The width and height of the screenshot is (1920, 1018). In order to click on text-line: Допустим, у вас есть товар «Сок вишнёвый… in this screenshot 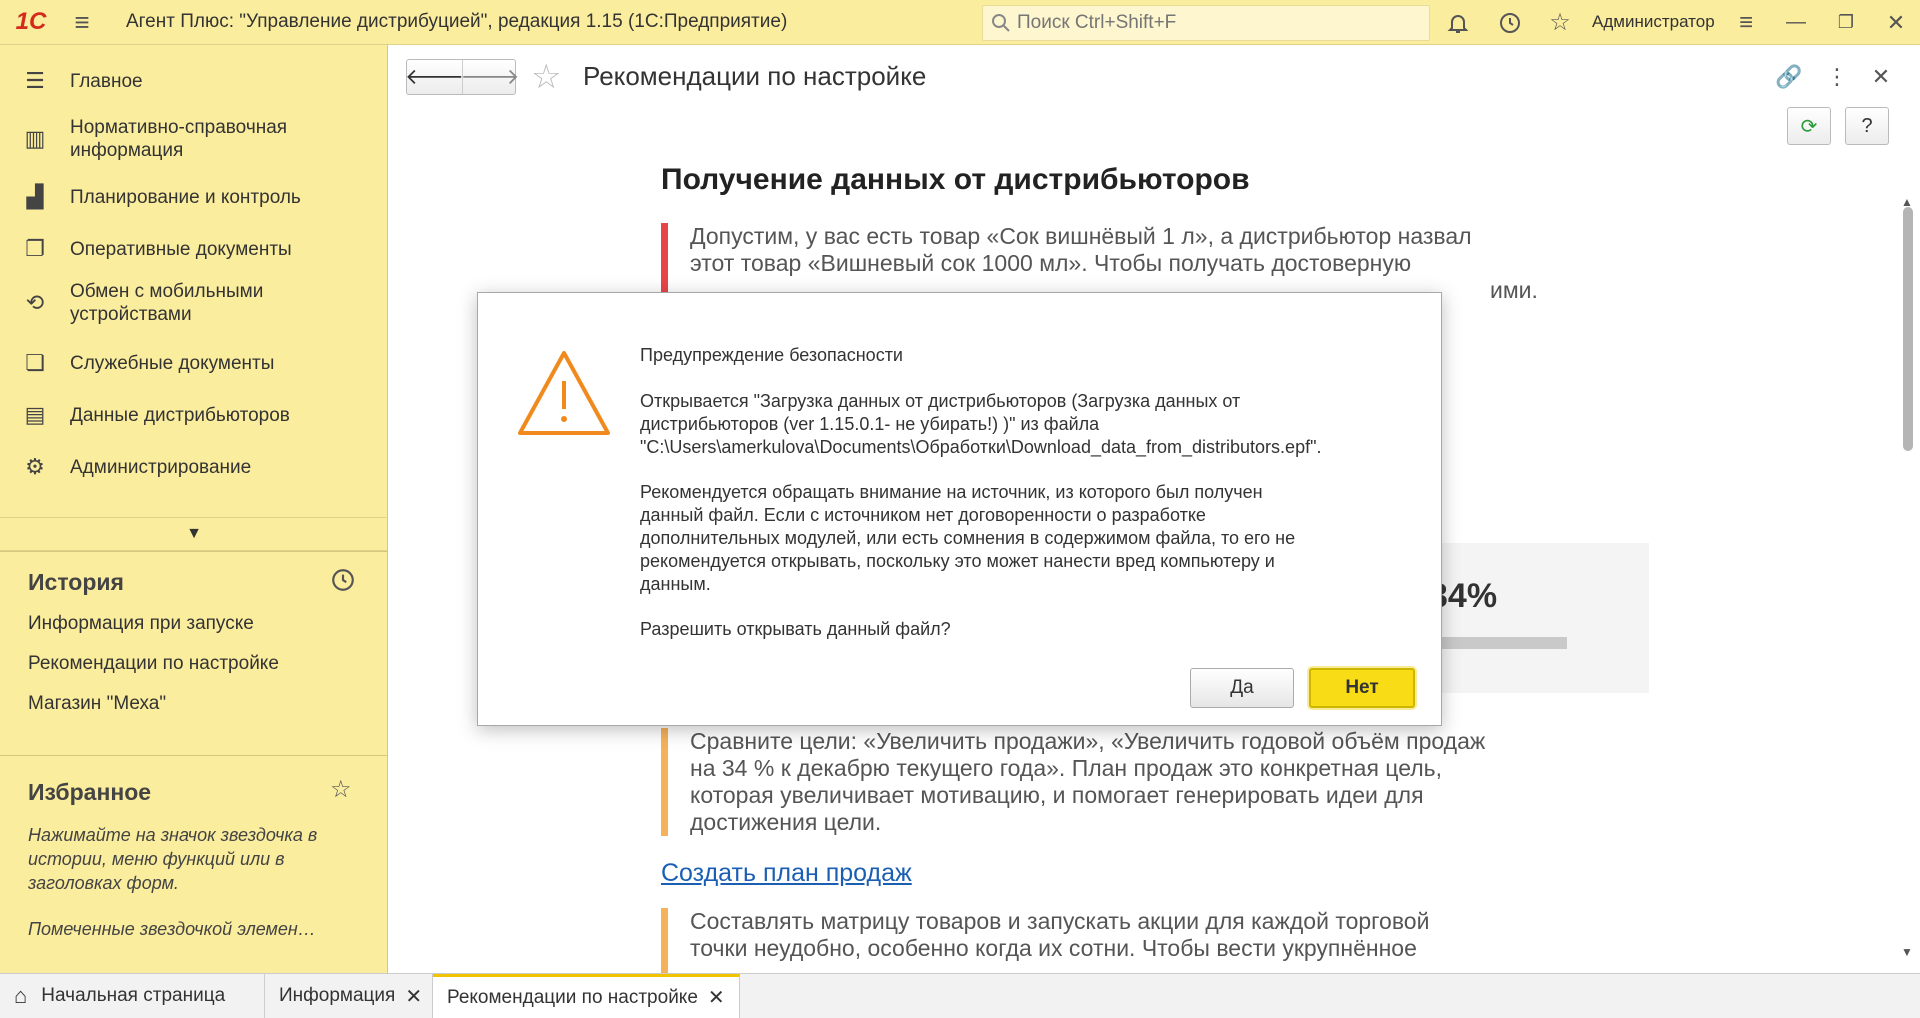, I will do `click(1081, 236)`.